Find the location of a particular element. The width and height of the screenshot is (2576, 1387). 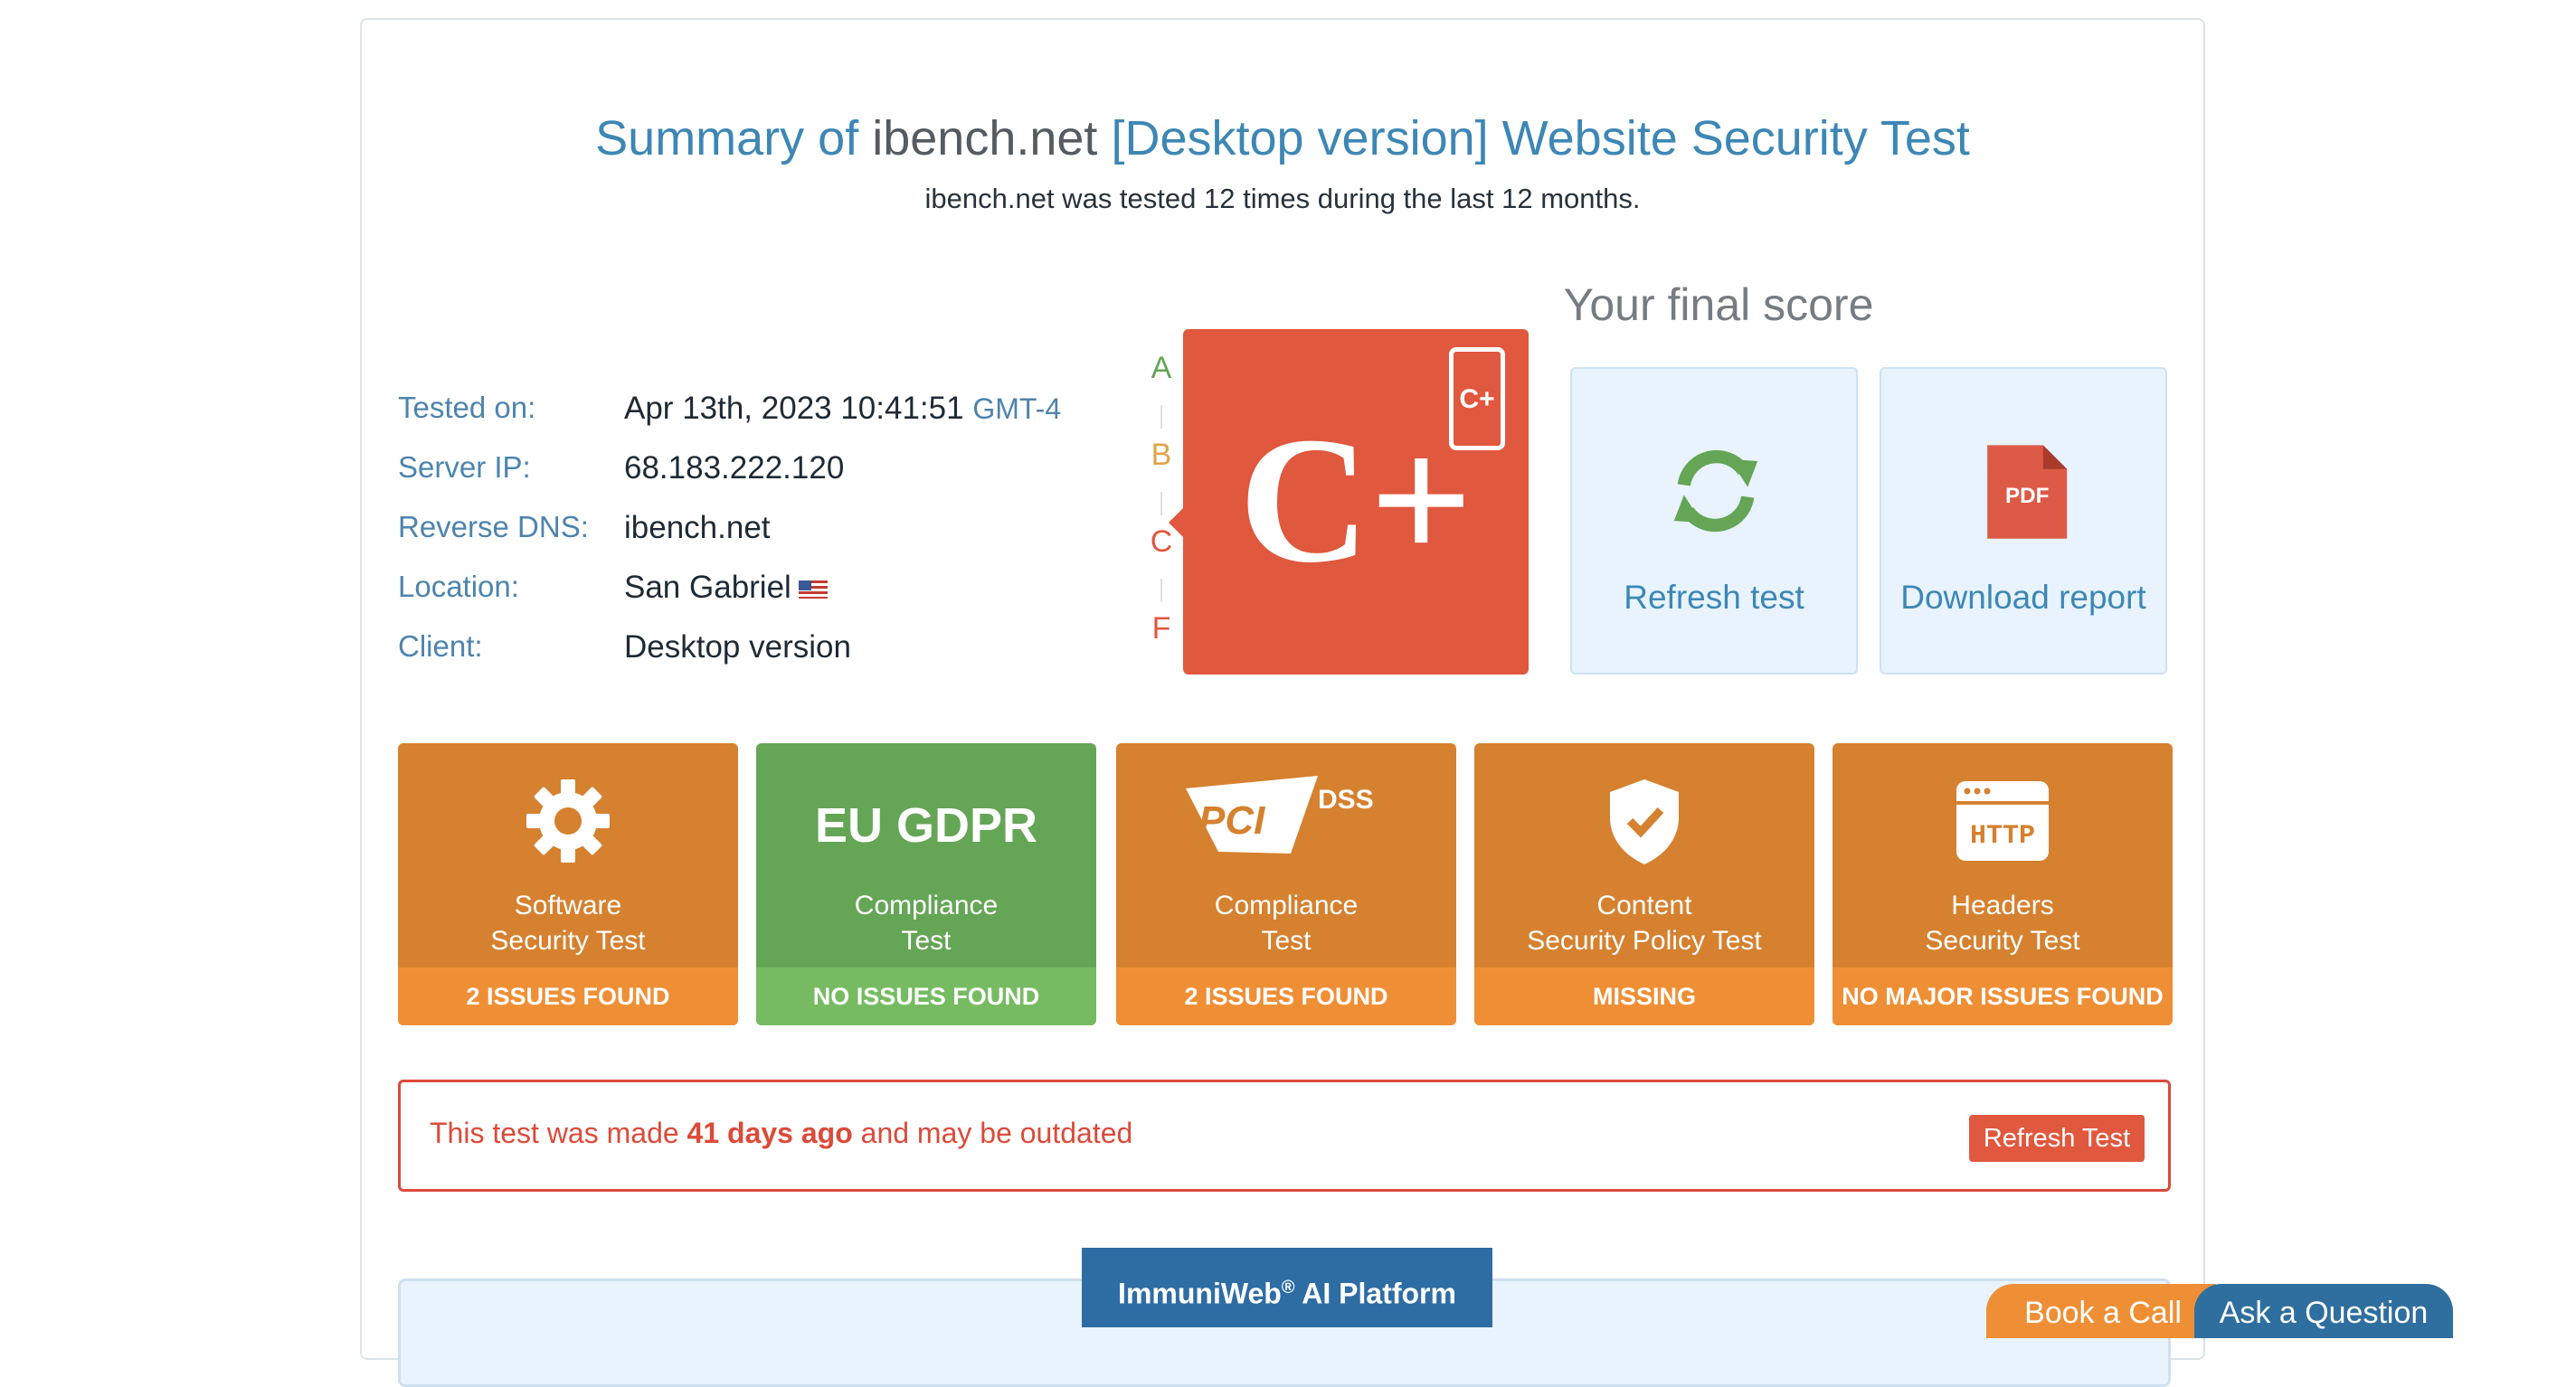

svg-text: PCI is located at coordinates (1231, 820).